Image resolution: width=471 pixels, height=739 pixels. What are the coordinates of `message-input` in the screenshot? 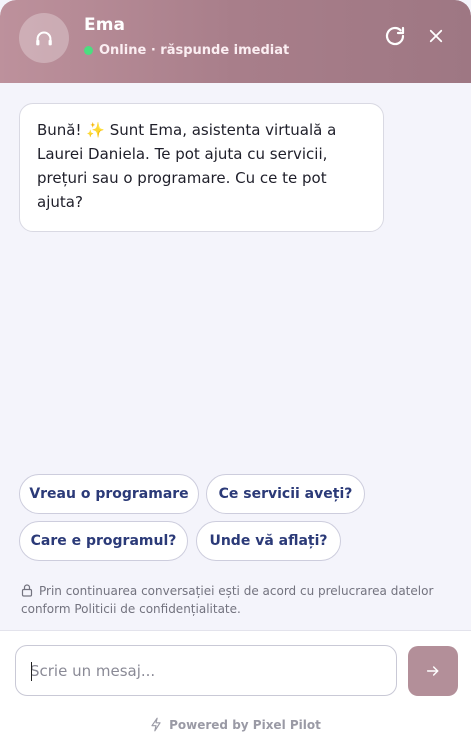 It's located at (205, 671).